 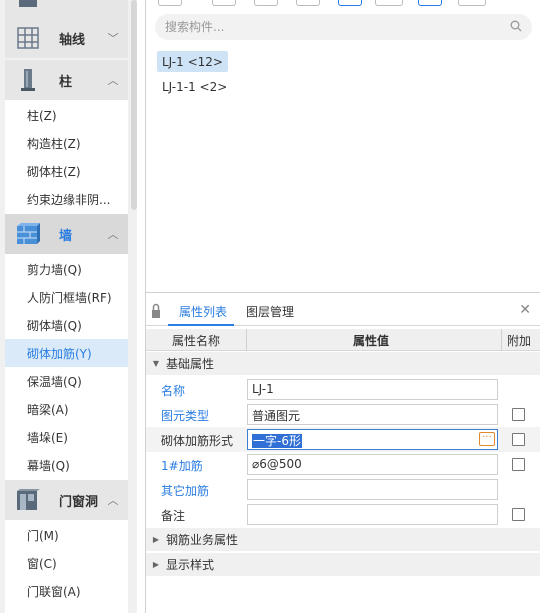 I want to click on property-name: 其它加筋, so click(x=185, y=491).